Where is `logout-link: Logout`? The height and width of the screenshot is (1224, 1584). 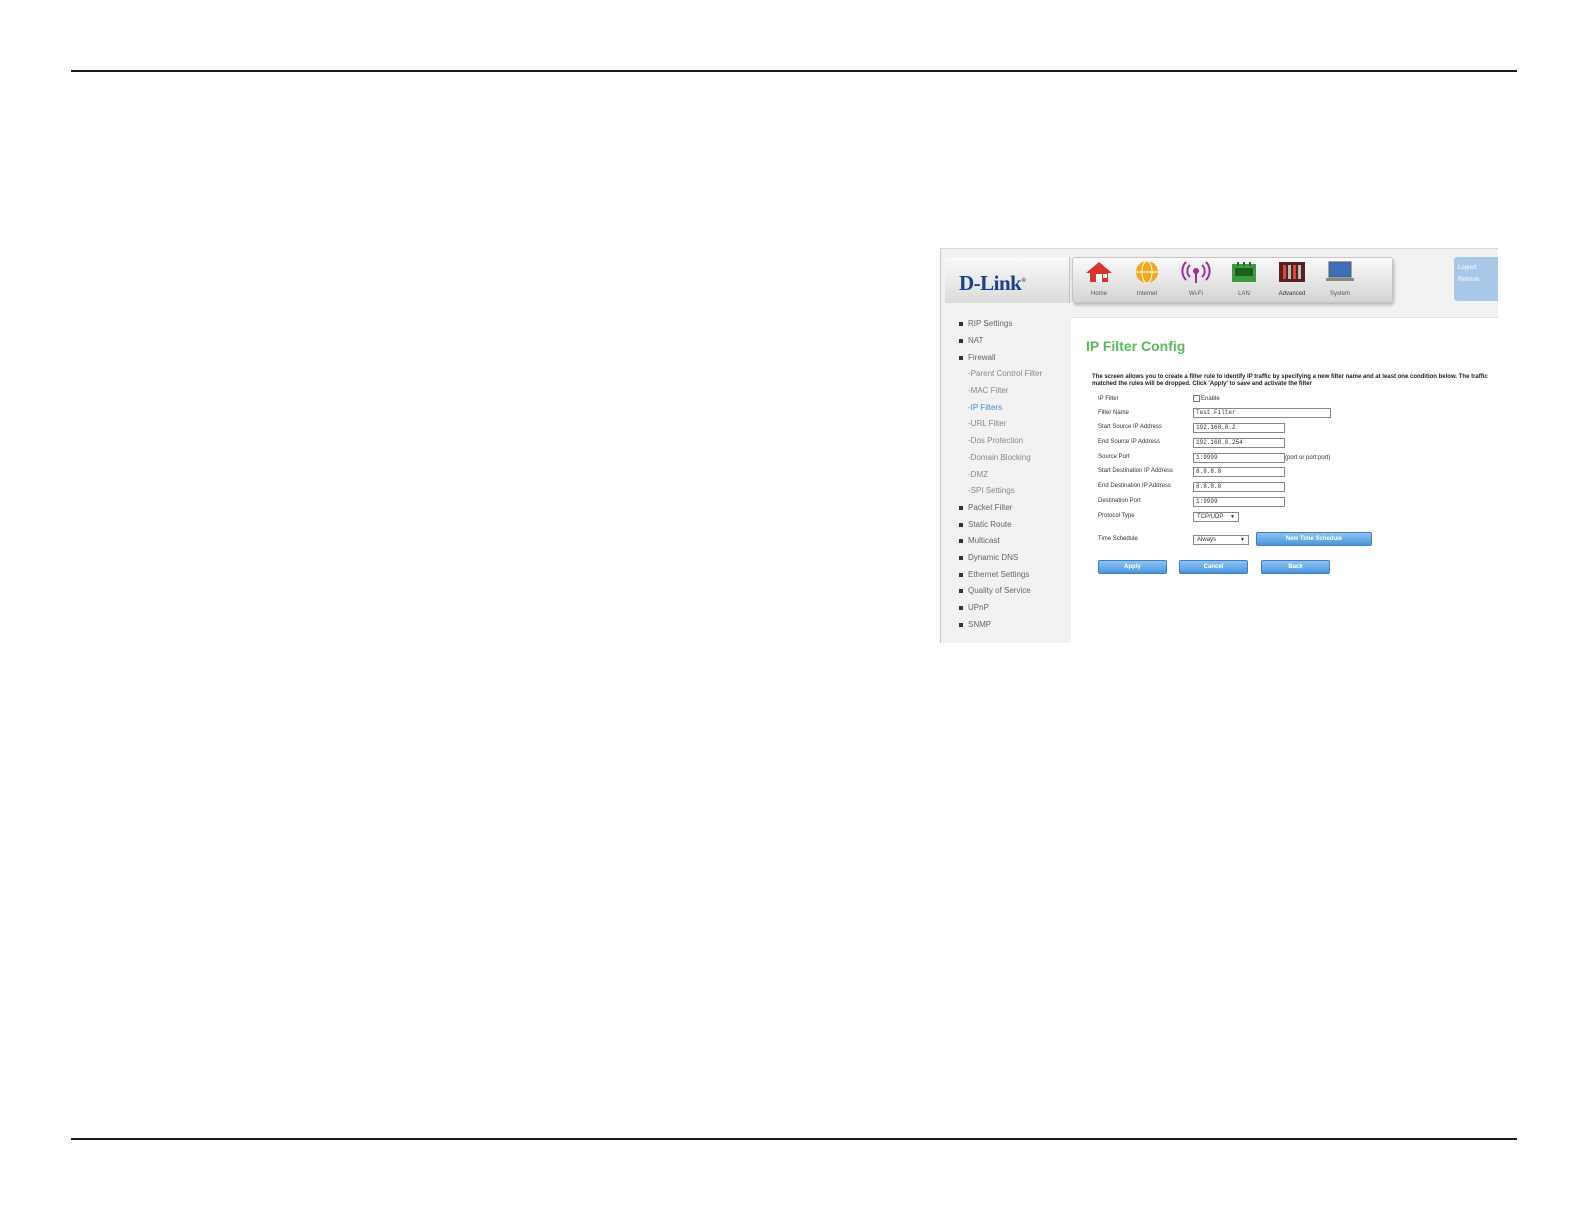
logout-link: Logout is located at coordinates (1478, 268).